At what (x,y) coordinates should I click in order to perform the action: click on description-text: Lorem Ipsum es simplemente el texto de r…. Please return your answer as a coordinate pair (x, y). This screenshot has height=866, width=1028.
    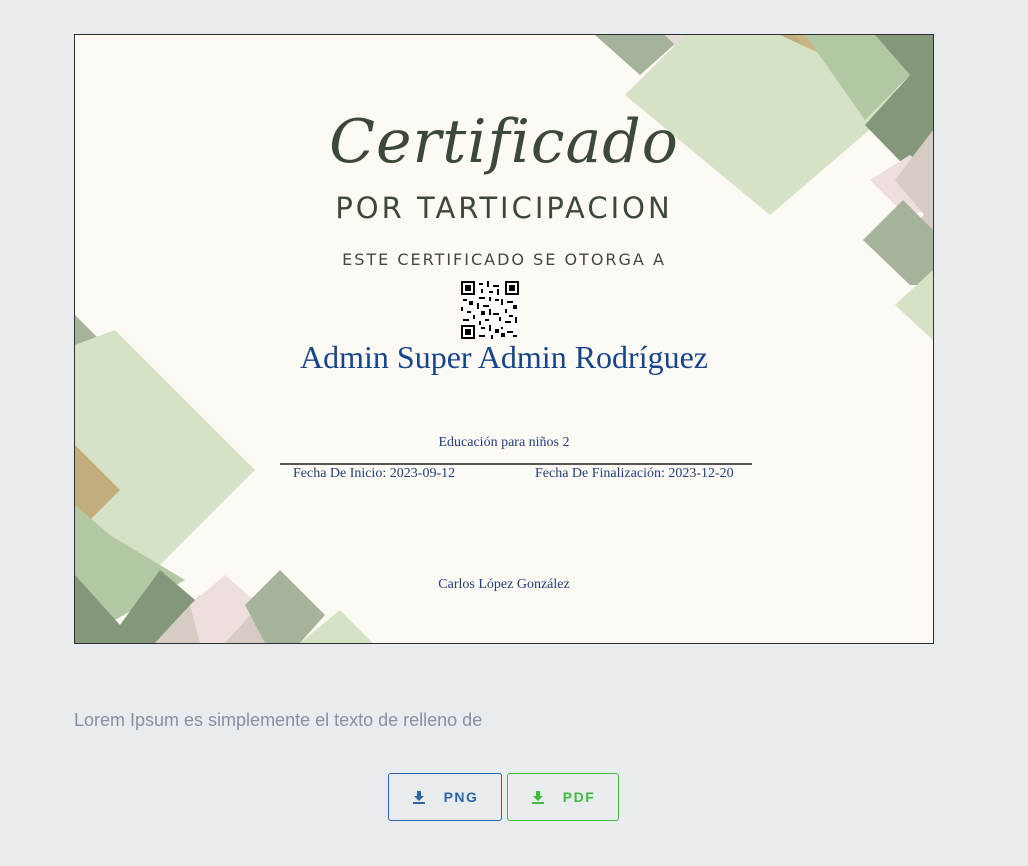
    Looking at the image, I should click on (278, 720).